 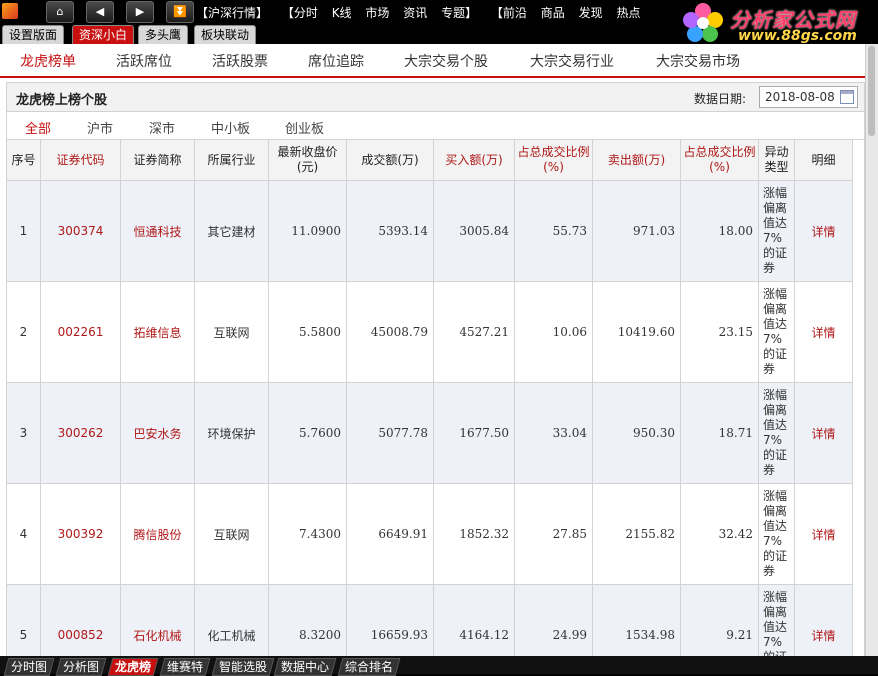 I want to click on btab-data-center-label: 数据中心, so click(x=305, y=667).